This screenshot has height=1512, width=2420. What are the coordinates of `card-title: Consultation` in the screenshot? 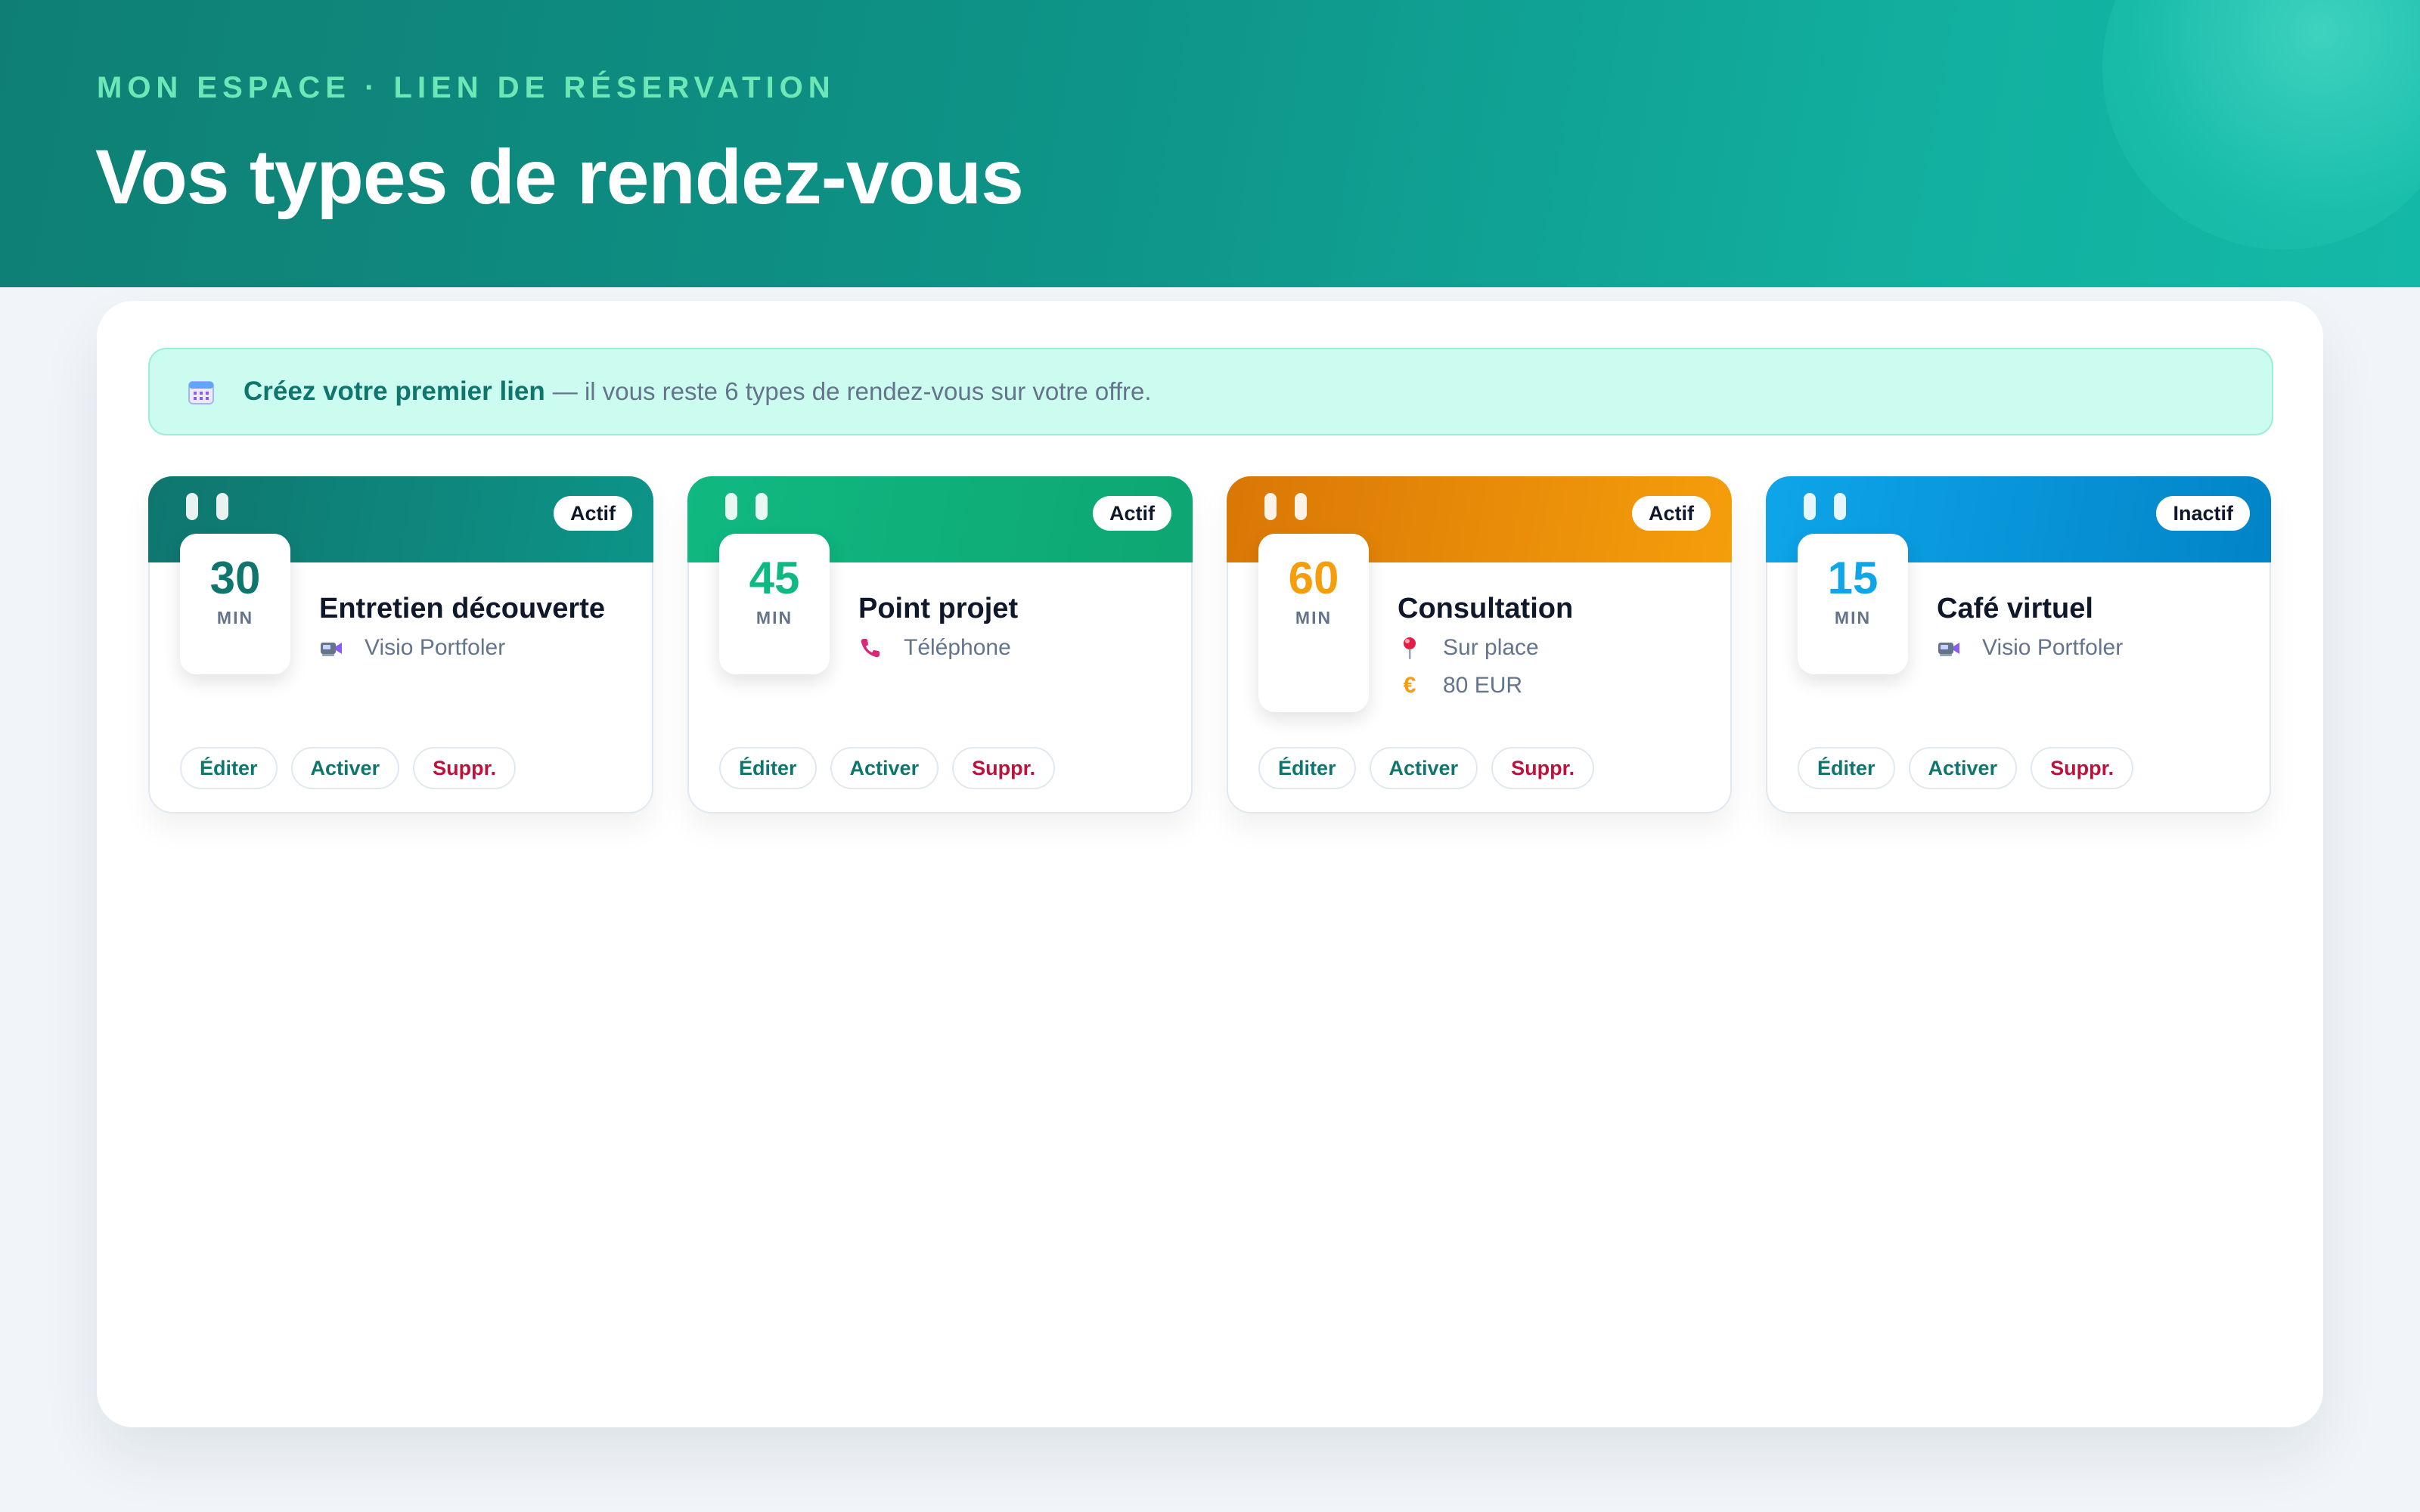 It's located at (1486, 608).